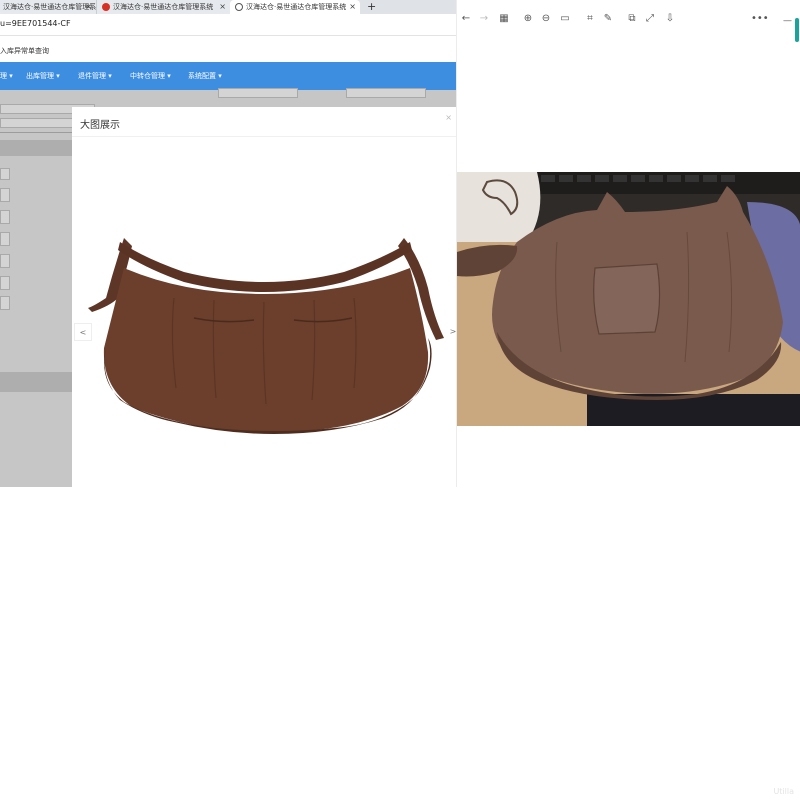 This screenshot has height=800, width=800. Describe the element at coordinates (466, 19) in the screenshot. I see `arrow-left-icon: ←` at that location.